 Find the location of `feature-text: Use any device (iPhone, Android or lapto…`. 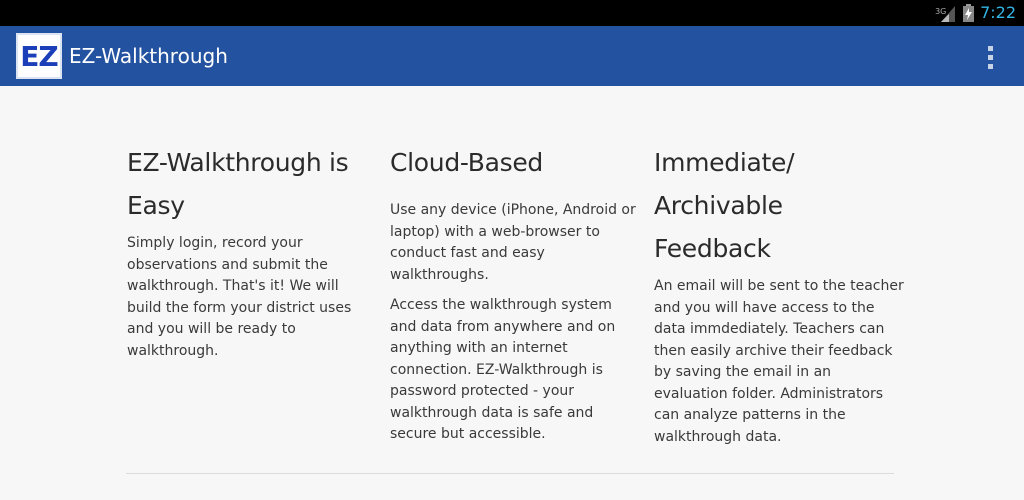

feature-text: Use any device (iPhone, Android or lapto… is located at coordinates (513, 242).